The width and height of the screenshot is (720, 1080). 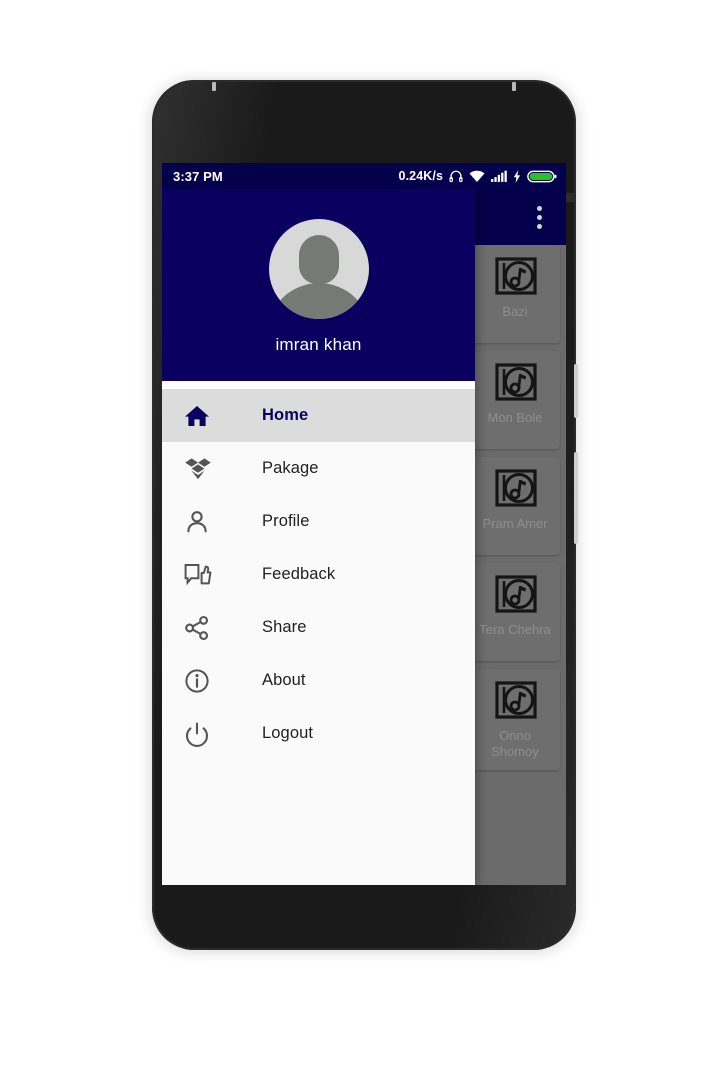 I want to click on sidebar-item-logout: Logout, so click(x=318, y=733).